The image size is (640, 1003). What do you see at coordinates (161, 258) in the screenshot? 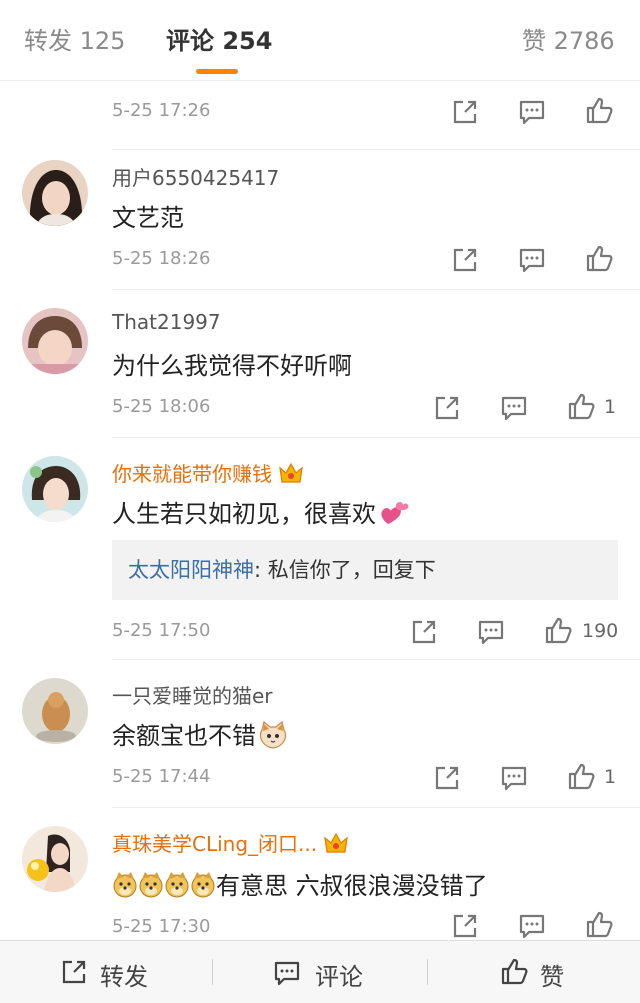
I see `comment-time: 5-25 18:26` at bounding box center [161, 258].